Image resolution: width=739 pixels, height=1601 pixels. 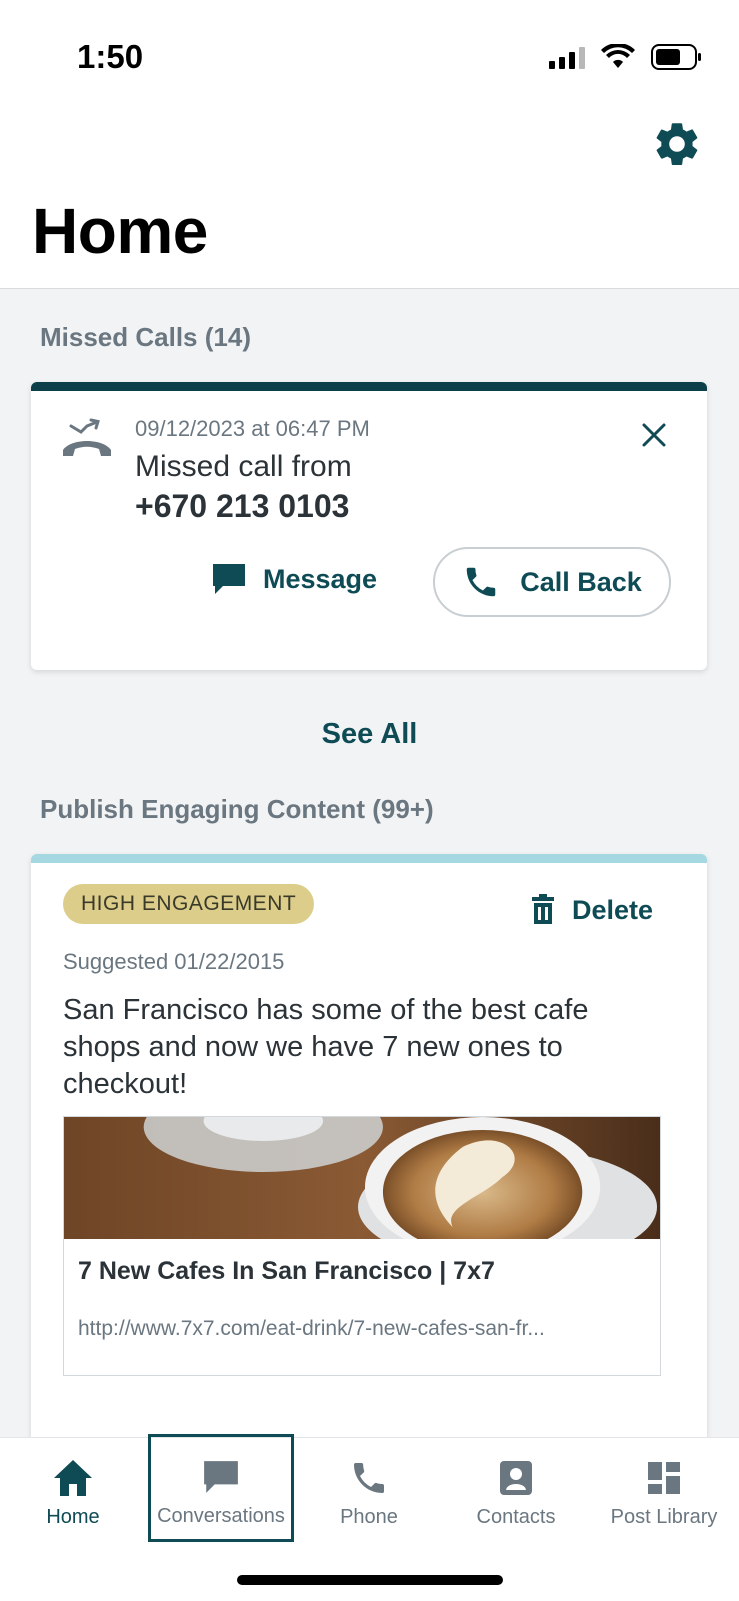 I want to click on tab-contacts: Contacts, so click(x=516, y=1494).